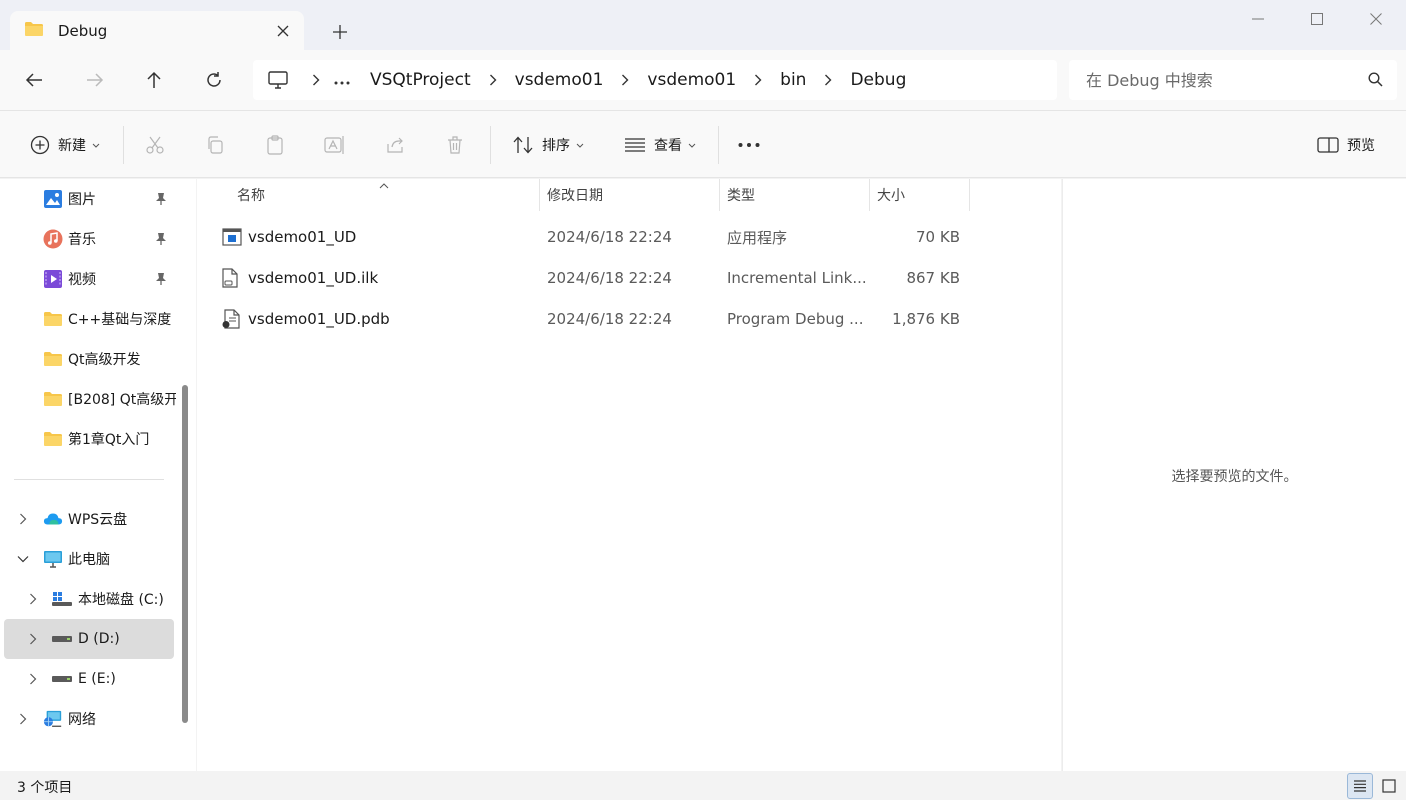 This screenshot has height=800, width=1406. Describe the element at coordinates (89, 719) in the screenshot. I see `sidebar-item-network: 网络` at that location.